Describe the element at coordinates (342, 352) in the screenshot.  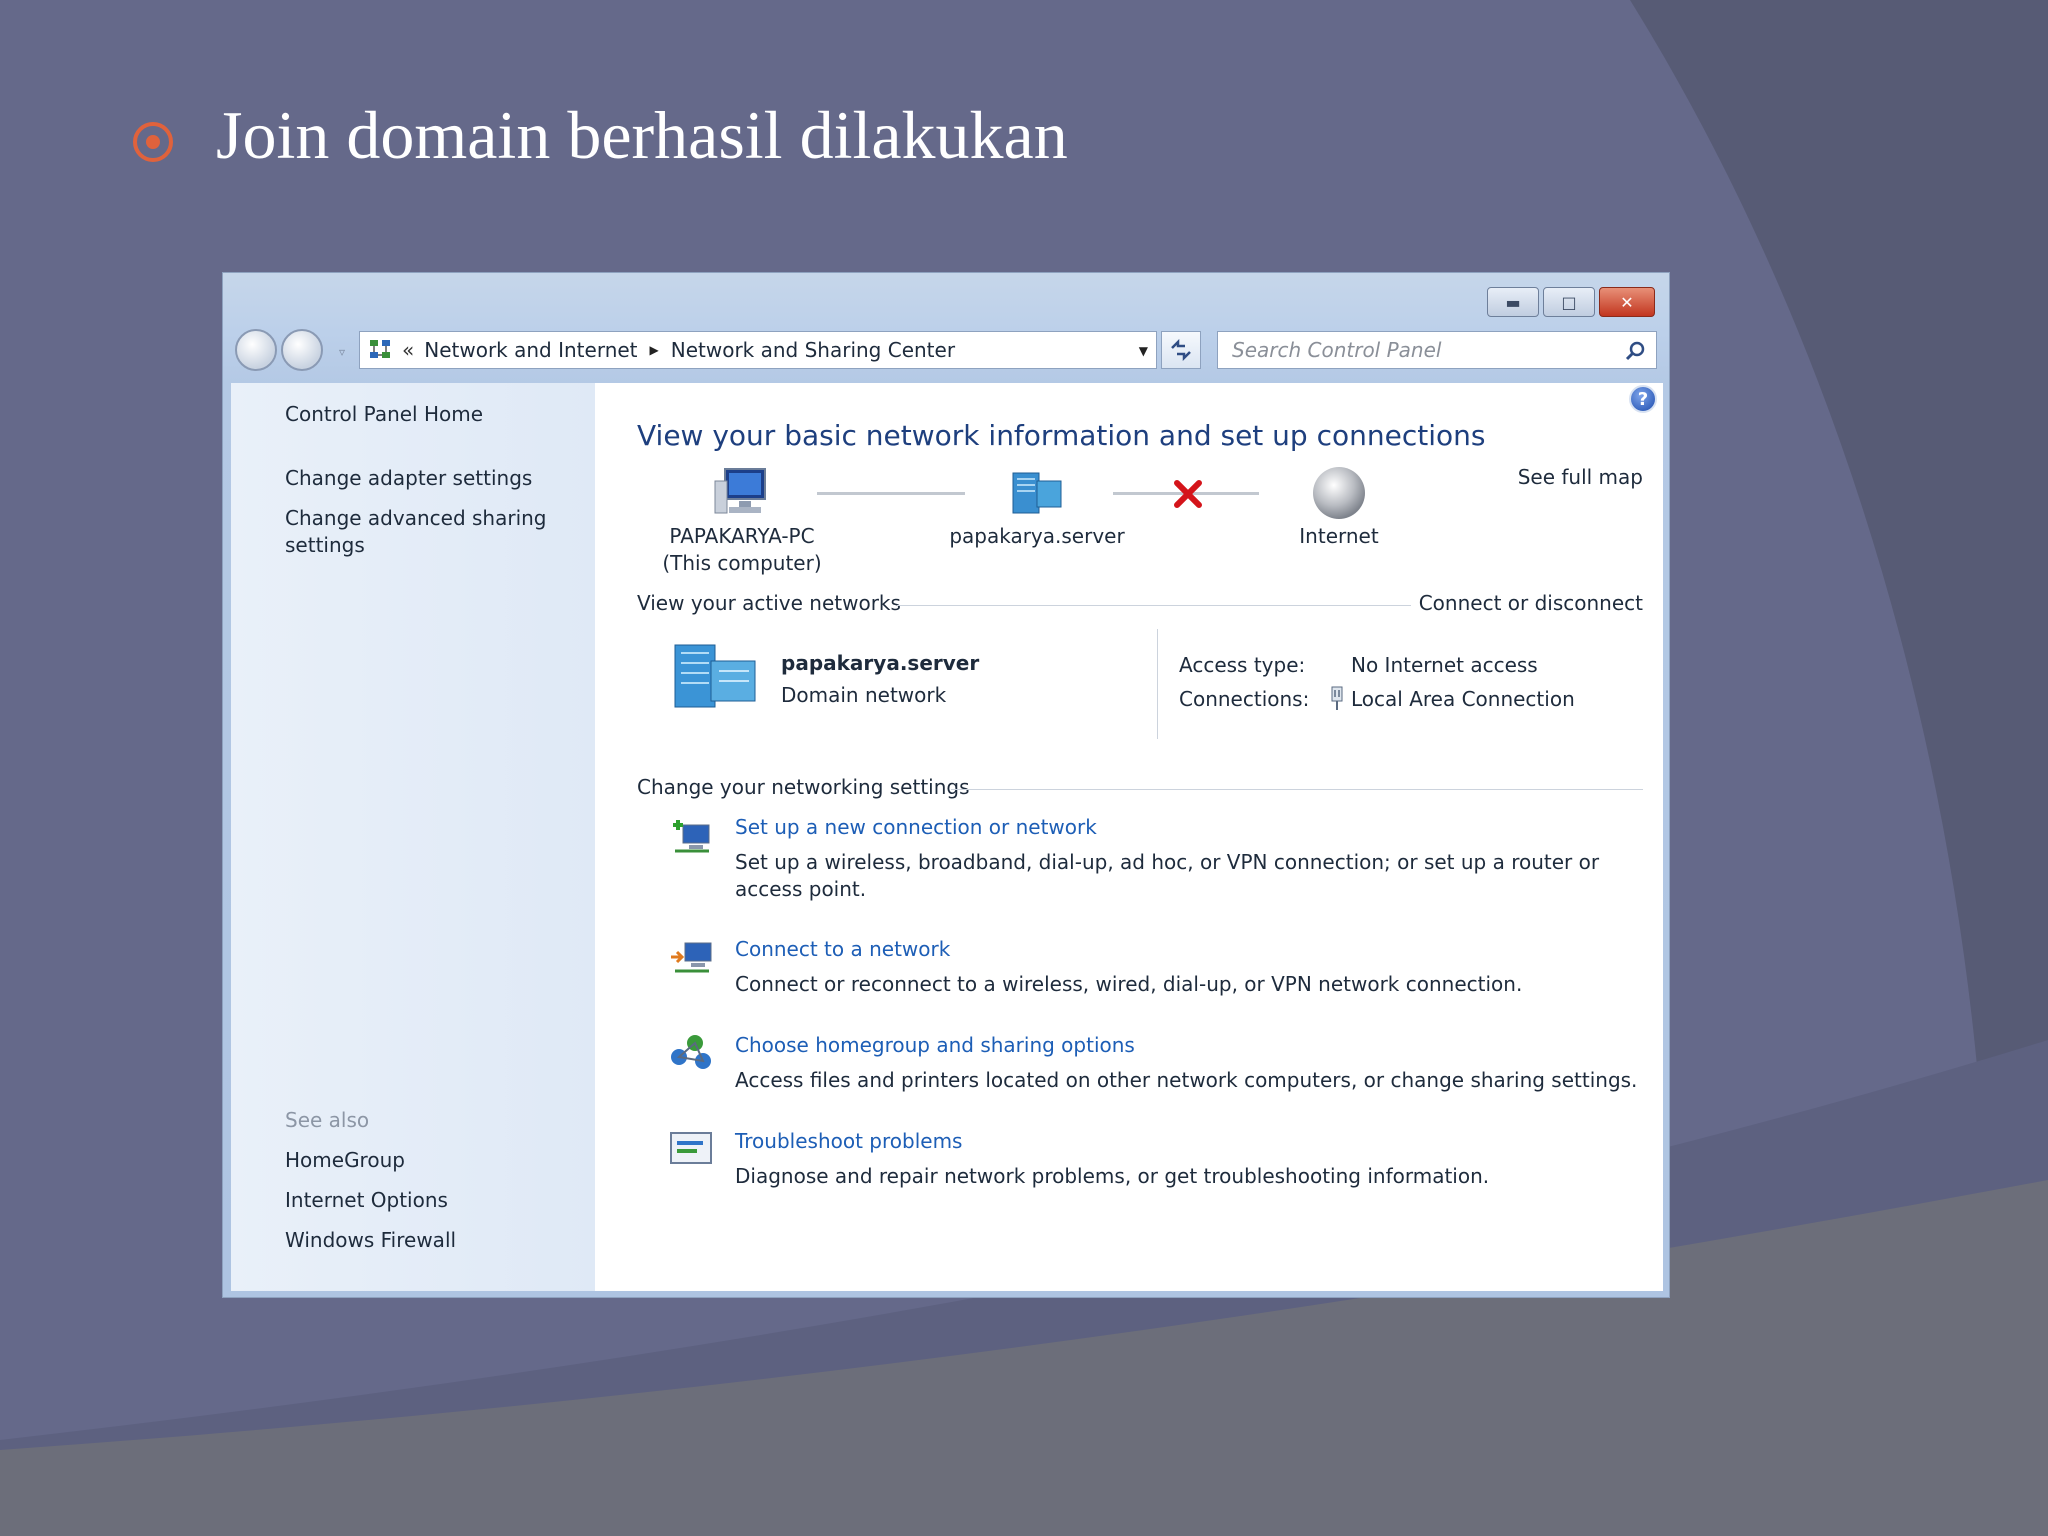
I see `recent-pages-dropdown-icon: ▿` at that location.